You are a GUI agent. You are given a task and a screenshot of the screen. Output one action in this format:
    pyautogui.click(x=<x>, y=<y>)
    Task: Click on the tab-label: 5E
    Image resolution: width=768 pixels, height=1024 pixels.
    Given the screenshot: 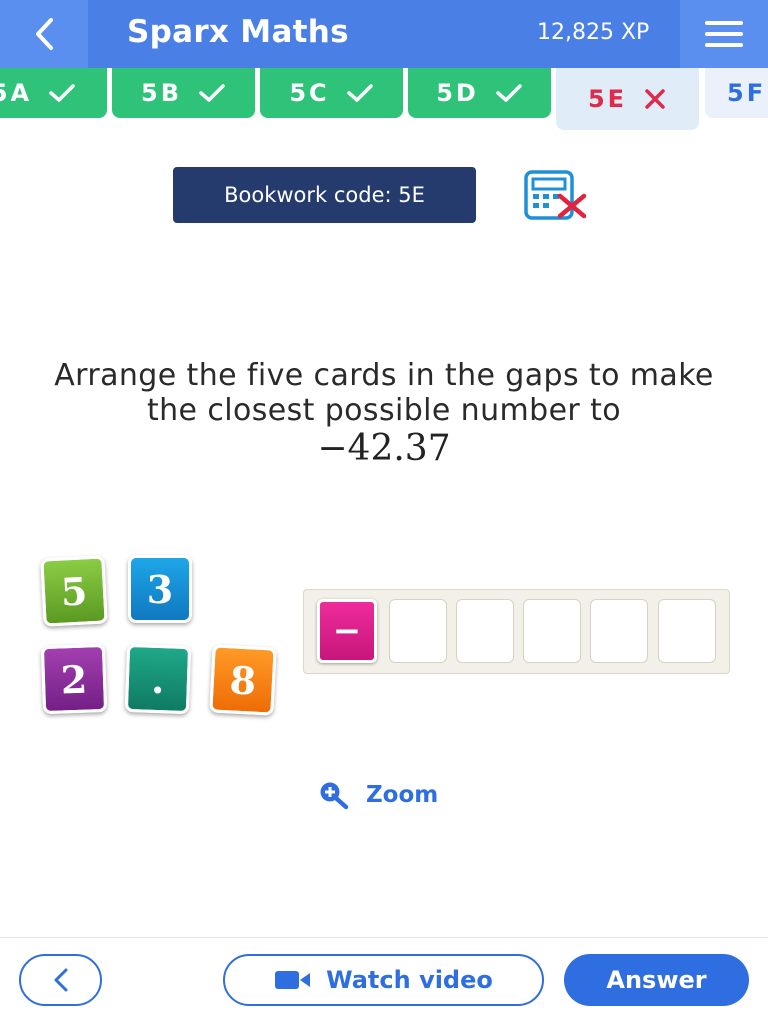 What is the action you would take?
    pyautogui.click(x=607, y=99)
    